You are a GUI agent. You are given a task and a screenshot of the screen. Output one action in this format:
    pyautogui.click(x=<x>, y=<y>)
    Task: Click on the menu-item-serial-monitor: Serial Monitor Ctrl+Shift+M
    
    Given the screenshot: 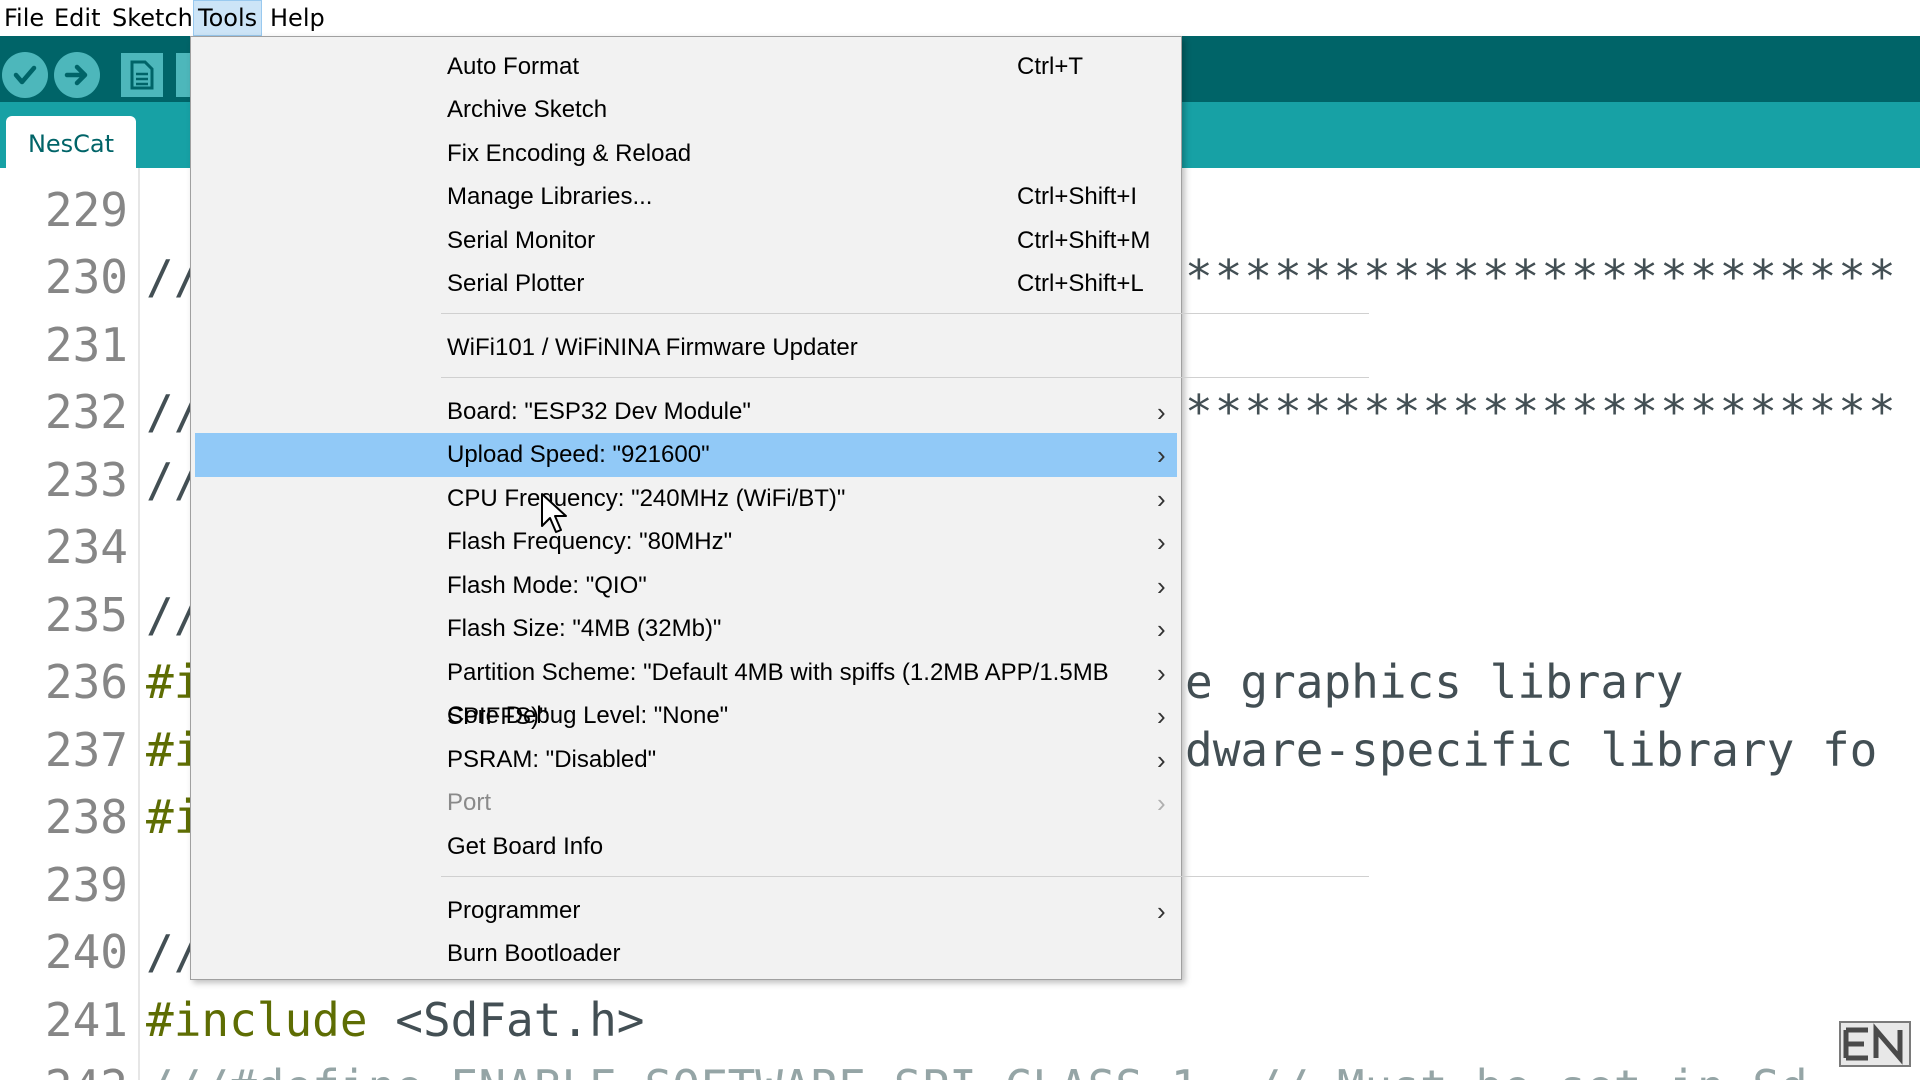 What is the action you would take?
    pyautogui.click(x=686, y=241)
    